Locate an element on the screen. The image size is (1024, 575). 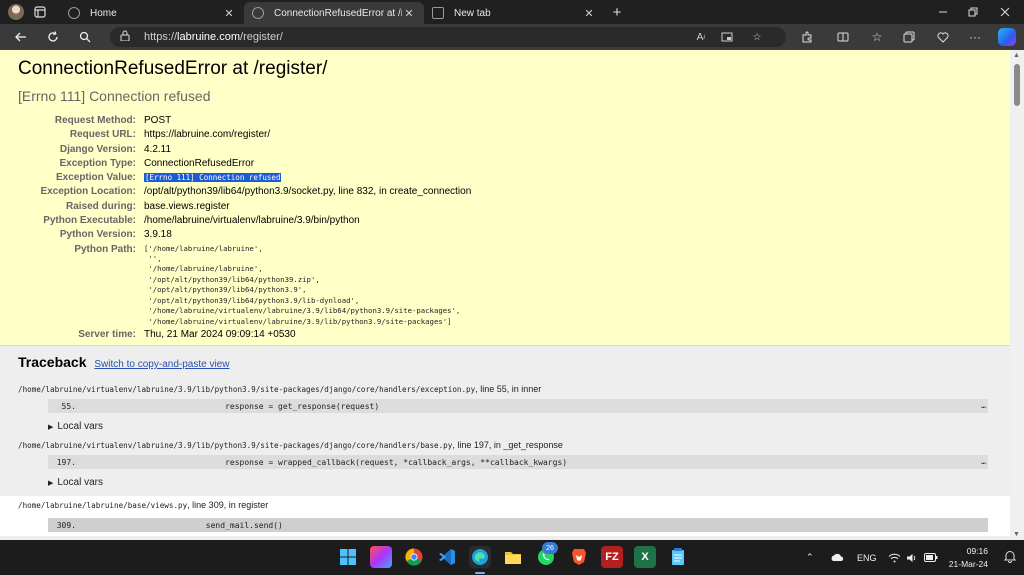
windows-start-icon is located at coordinates (348, 557).